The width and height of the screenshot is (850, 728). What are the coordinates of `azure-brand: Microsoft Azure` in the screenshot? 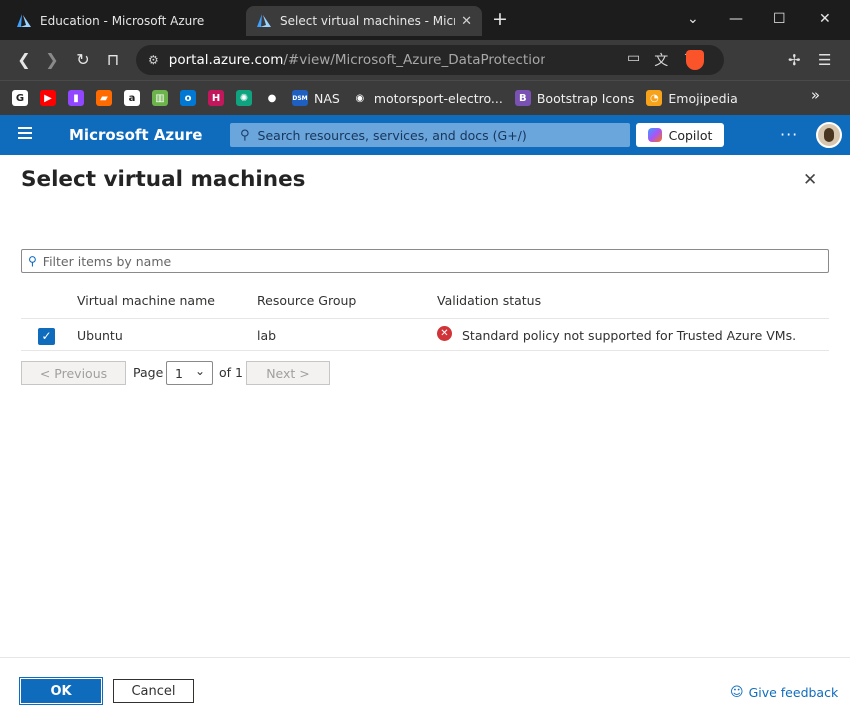 It's located at (135, 135).